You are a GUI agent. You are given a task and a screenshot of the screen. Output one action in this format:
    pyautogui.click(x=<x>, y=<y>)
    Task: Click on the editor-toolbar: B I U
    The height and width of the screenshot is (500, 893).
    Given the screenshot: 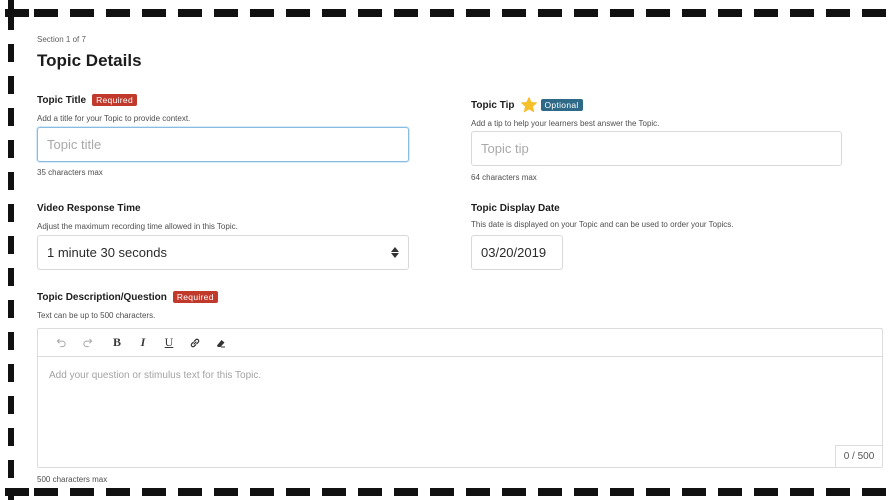 What is the action you would take?
    pyautogui.click(x=460, y=343)
    